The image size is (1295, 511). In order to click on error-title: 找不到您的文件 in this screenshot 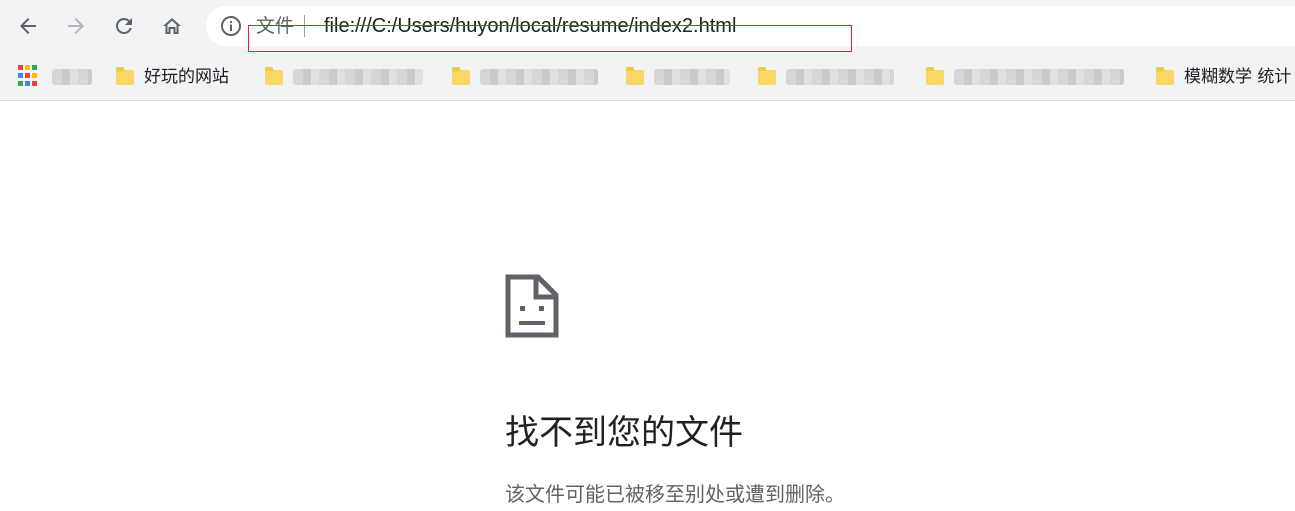, I will do `click(624, 433)`.